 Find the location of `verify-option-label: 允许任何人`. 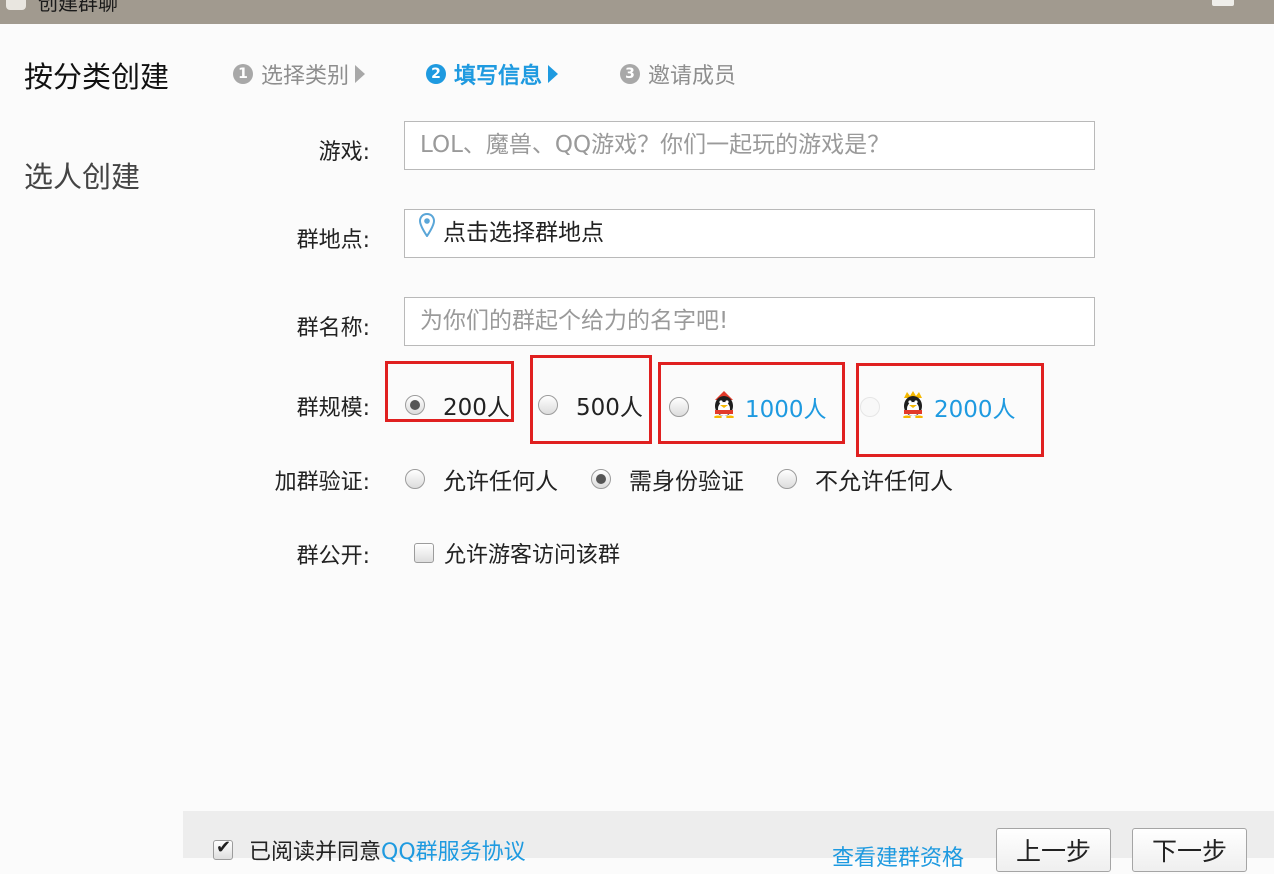

verify-option-label: 允许任何人 is located at coordinates (500, 482).